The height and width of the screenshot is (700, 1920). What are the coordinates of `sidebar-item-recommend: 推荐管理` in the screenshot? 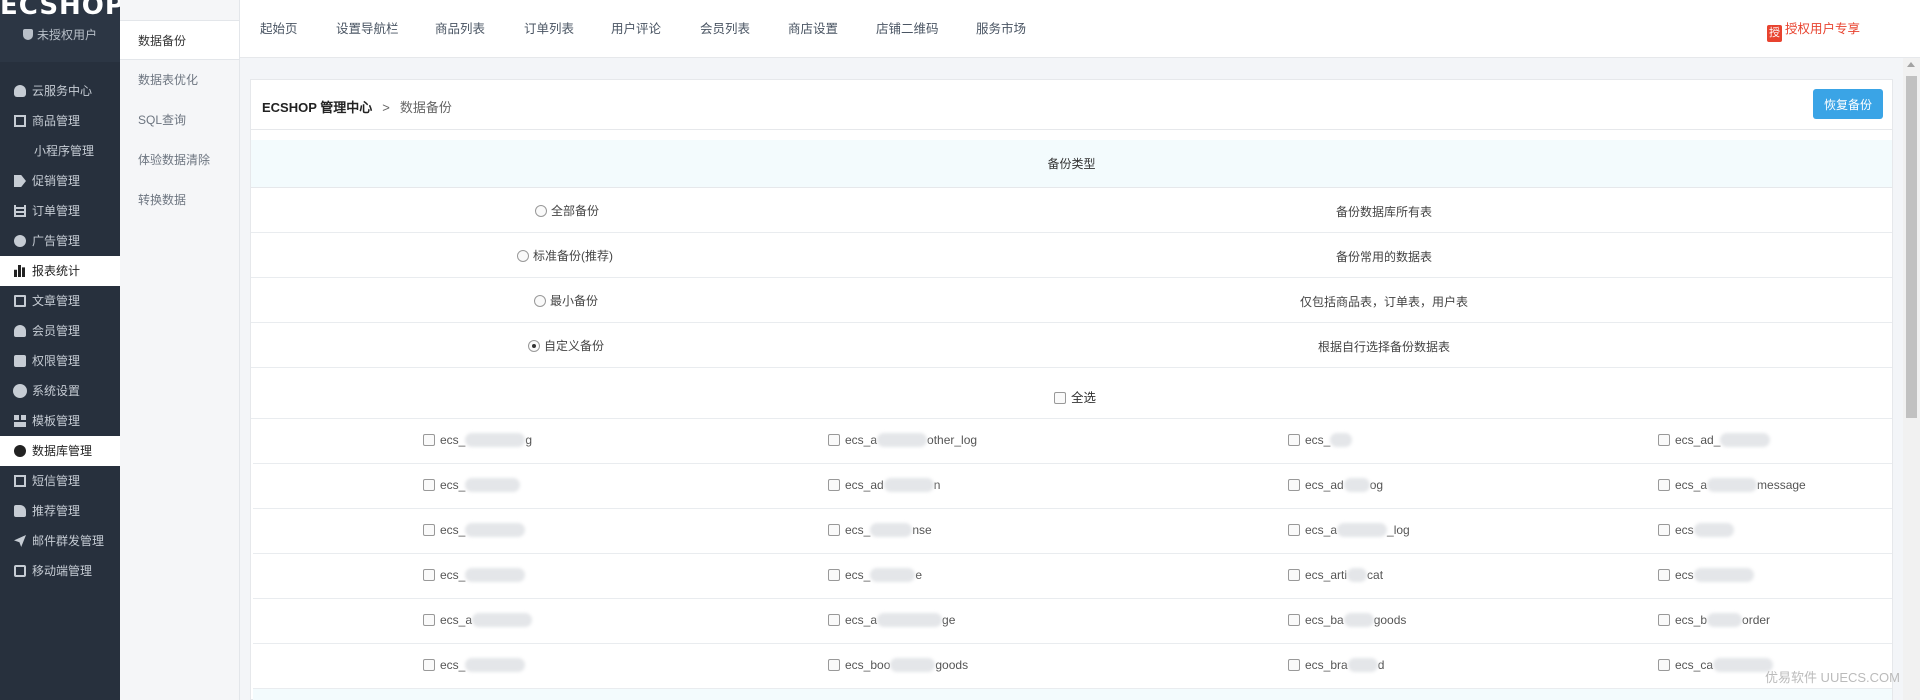 It's located at (60, 511).